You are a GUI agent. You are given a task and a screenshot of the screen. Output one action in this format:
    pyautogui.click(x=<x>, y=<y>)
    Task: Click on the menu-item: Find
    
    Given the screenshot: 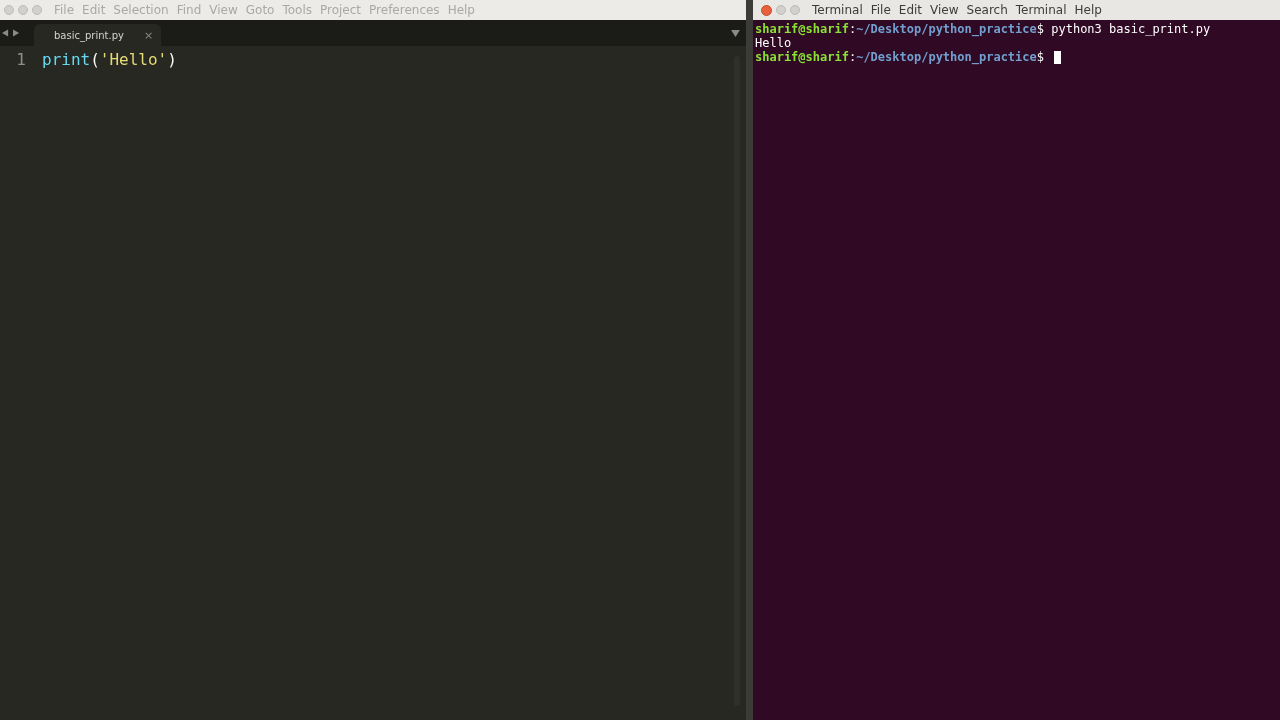 What is the action you would take?
    pyautogui.click(x=189, y=10)
    